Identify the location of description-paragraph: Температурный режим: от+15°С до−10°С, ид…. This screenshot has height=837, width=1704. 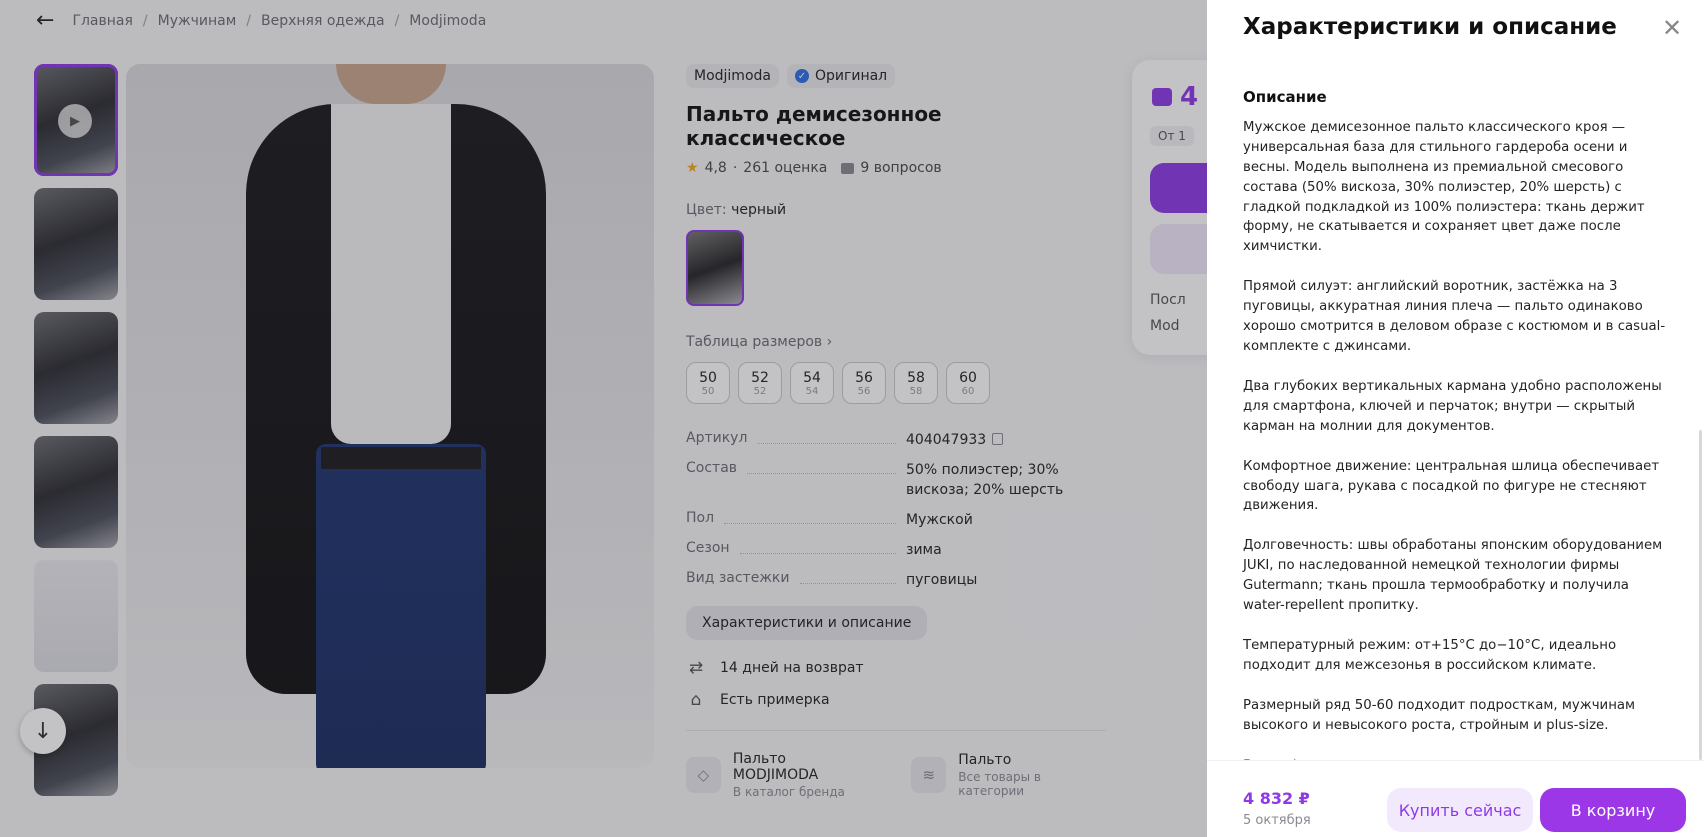
(1430, 655).